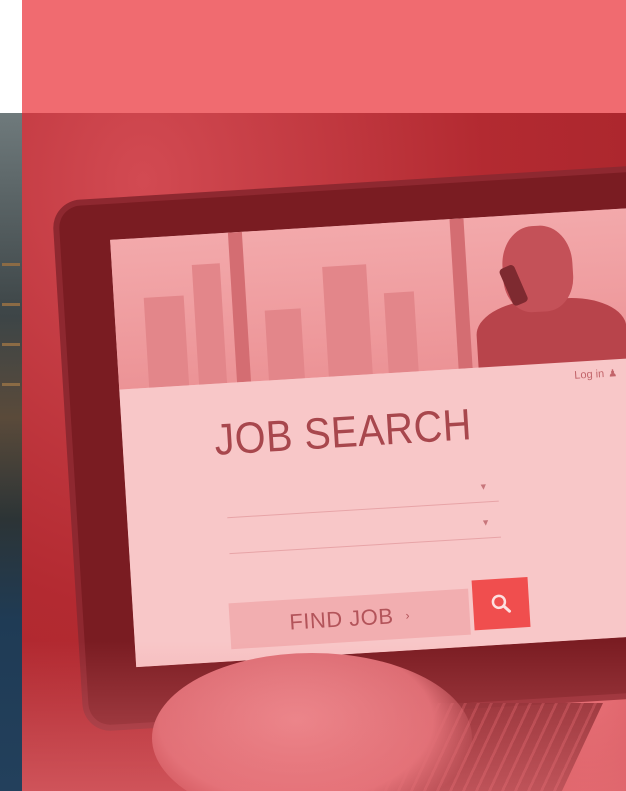 Image resolution: width=626 pixels, height=791 pixels. I want to click on left-photo-strip, so click(11, 452).